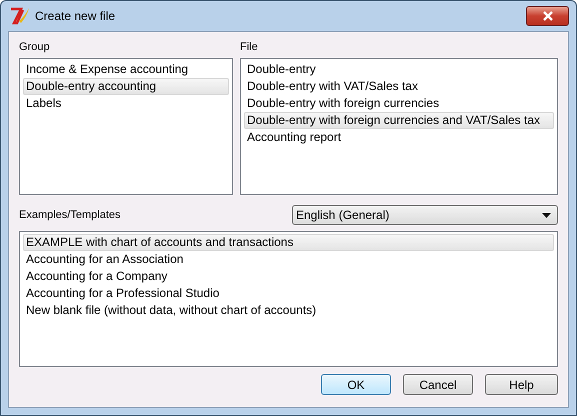  Describe the element at coordinates (288, 310) in the screenshot. I see `template-item: New blank file (without data, without chart of accounts)` at that location.